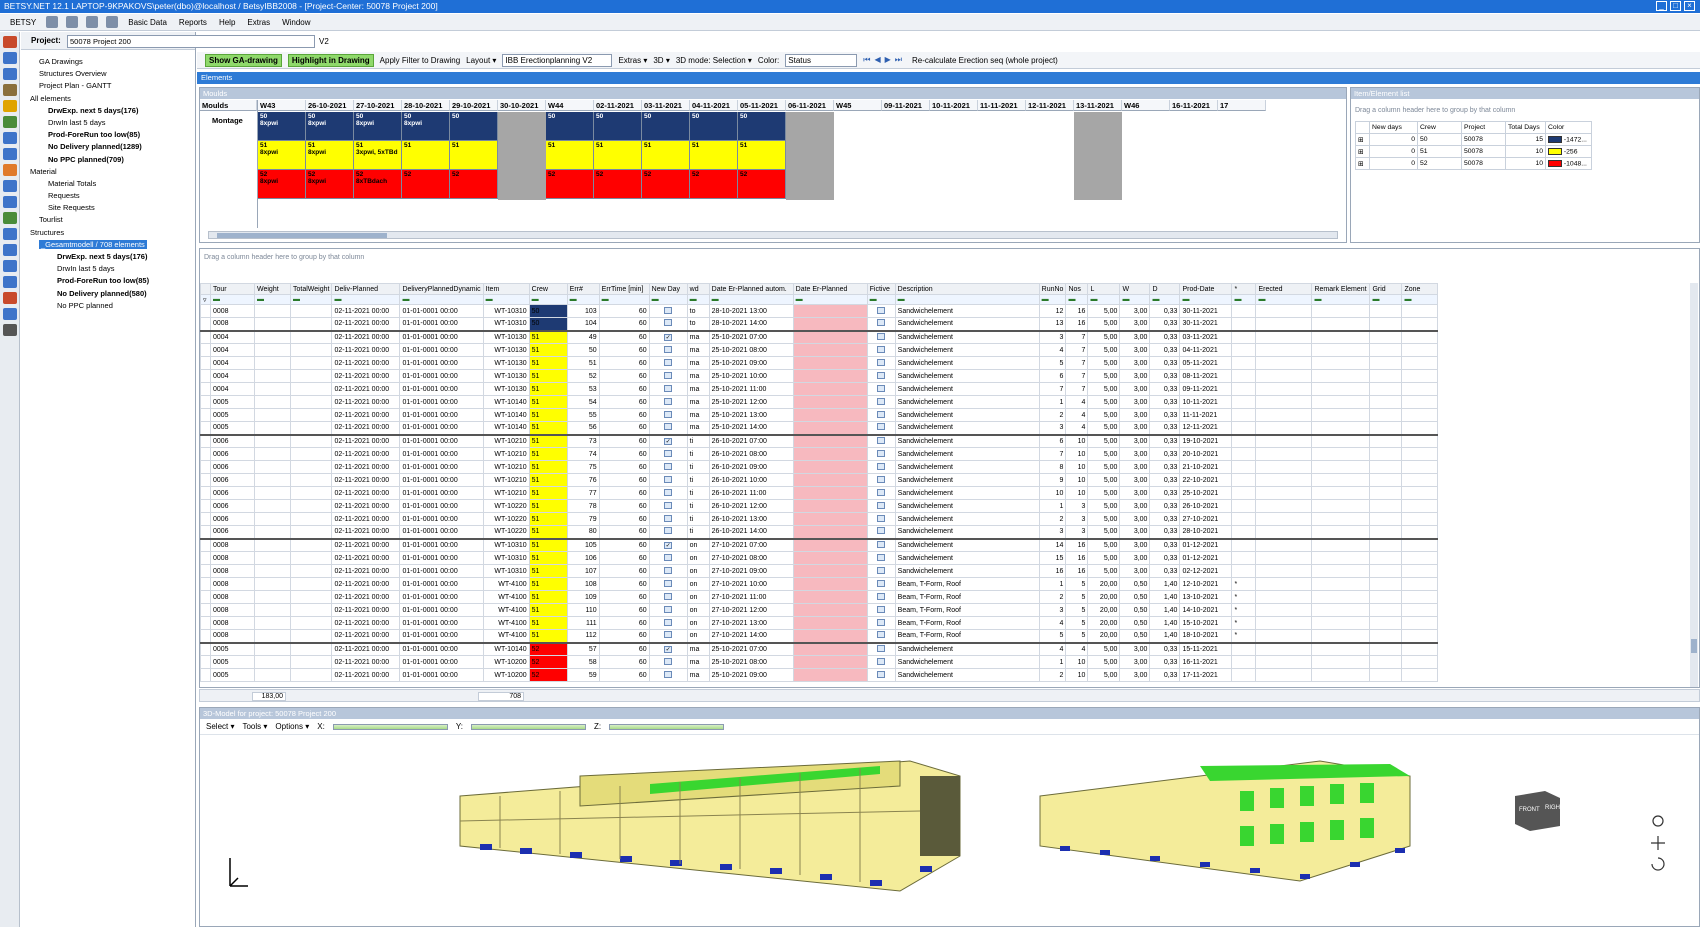 This screenshot has height=927, width=1700. What do you see at coordinates (1206, 289) in the screenshot?
I see `grid-column-header: Prod-Date` at bounding box center [1206, 289].